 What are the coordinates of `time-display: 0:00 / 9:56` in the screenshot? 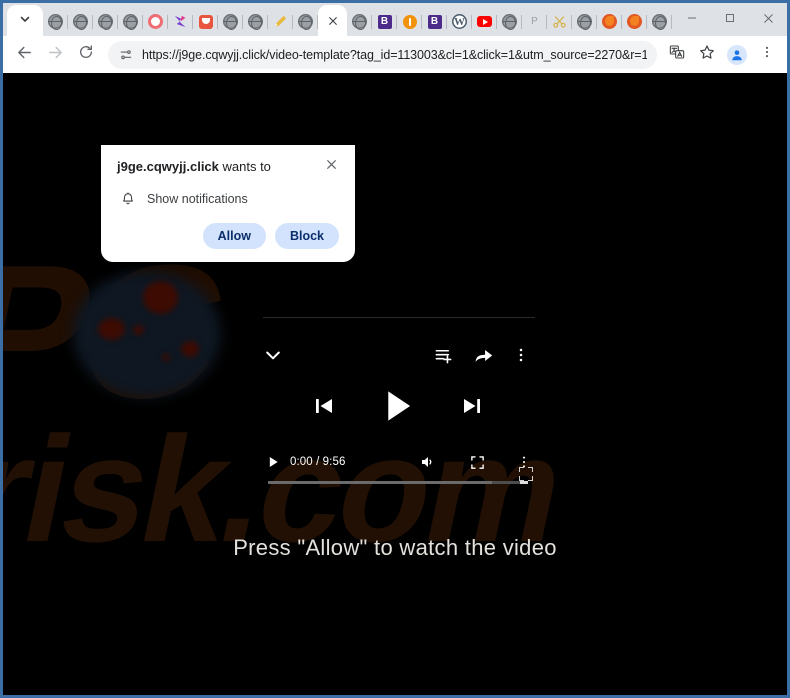 It's located at (318, 462).